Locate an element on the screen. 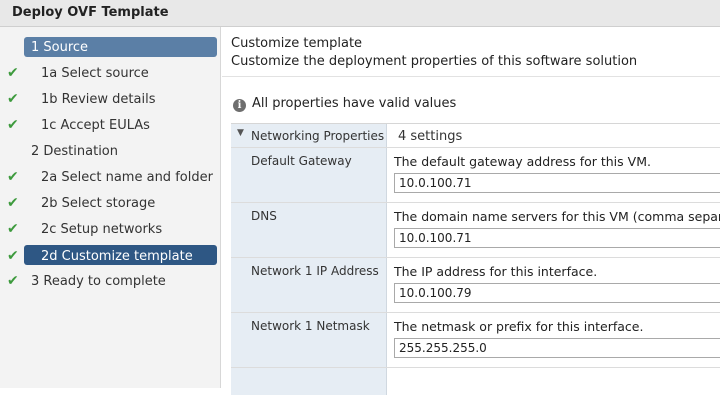  step-select-source: ✔ 1a Select source is located at coordinates (110, 74).